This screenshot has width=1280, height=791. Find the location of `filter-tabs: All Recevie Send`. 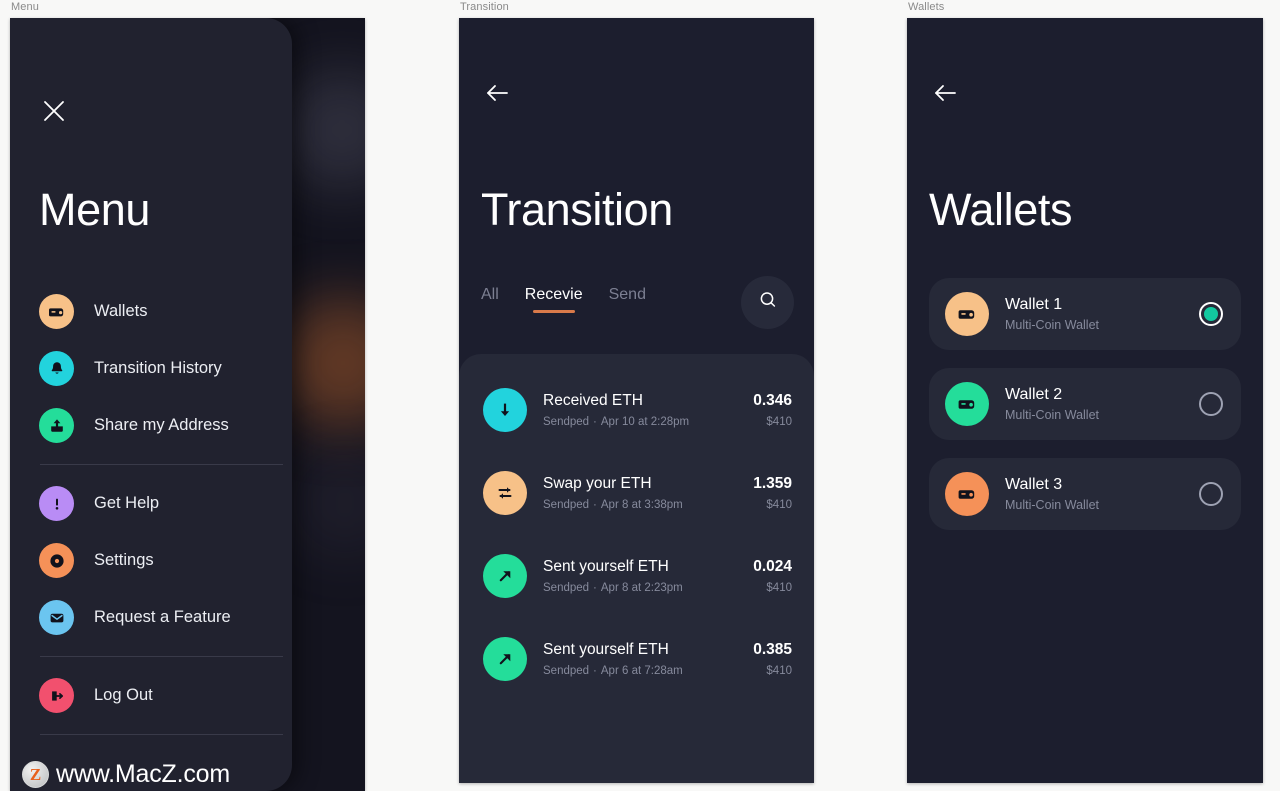

filter-tabs: All Recevie Send is located at coordinates (563, 299).